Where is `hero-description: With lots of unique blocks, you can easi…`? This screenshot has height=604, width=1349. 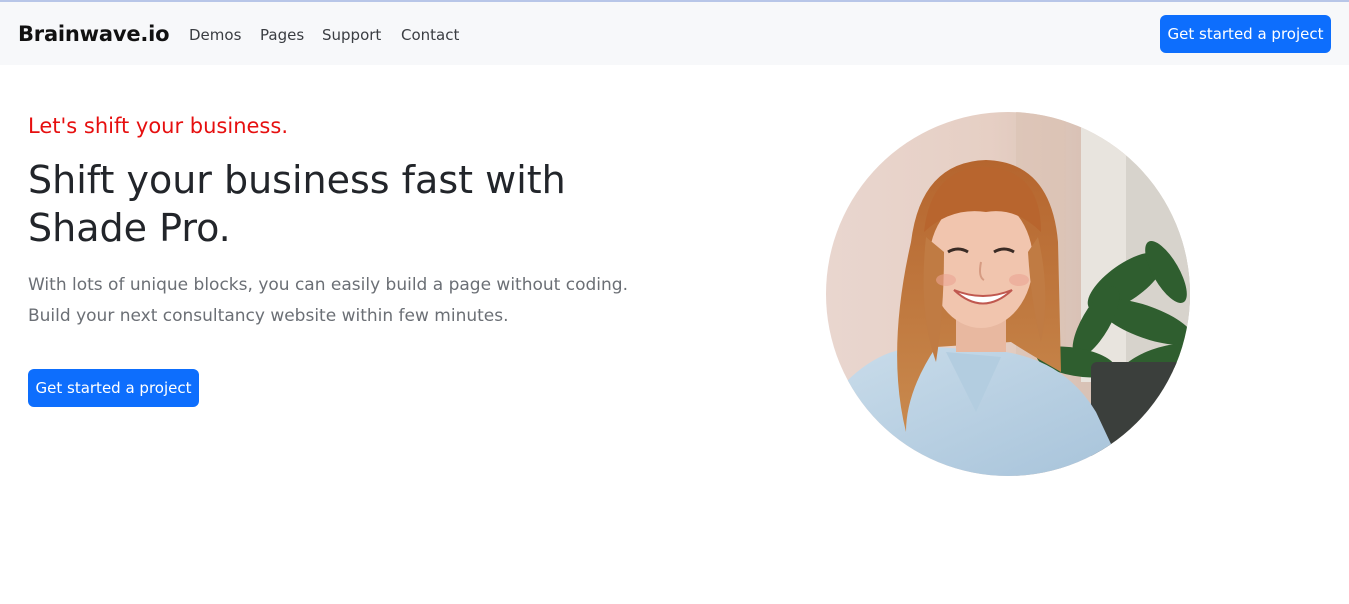
hero-description: With lots of unique blocks, you can easi… is located at coordinates (328, 300).